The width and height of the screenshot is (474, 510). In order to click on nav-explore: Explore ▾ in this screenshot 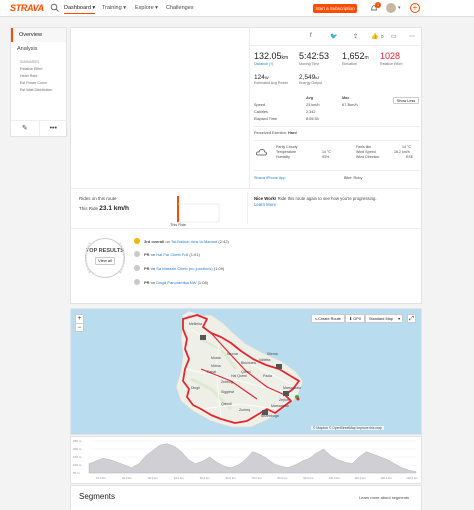, I will do `click(146, 8)`.